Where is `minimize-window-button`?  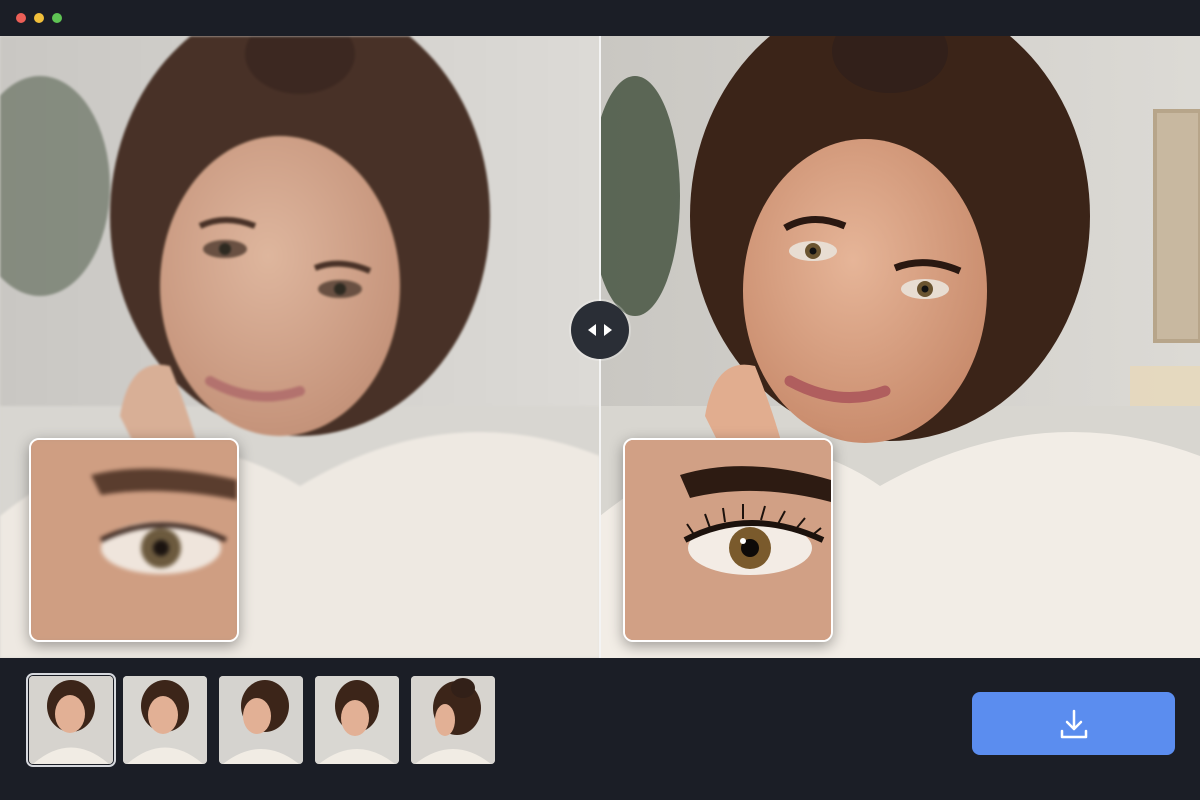
minimize-window-button is located at coordinates (39, 18).